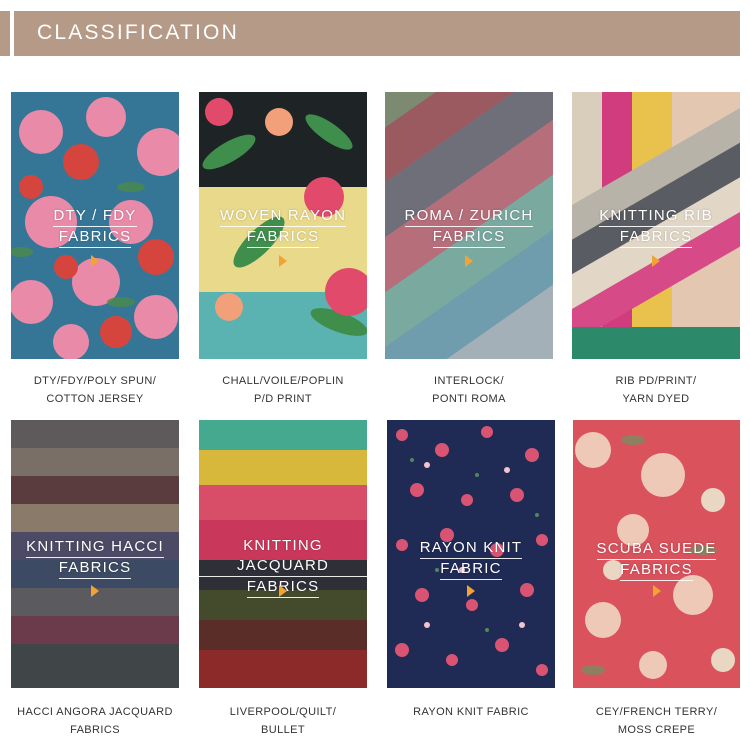  I want to click on tile-rayon-knit: RAYON KNIT FABRIC, so click(471, 554).